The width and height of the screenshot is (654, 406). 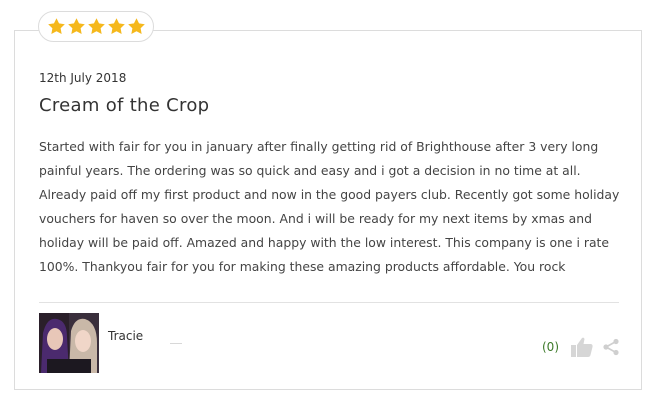 What do you see at coordinates (582, 347) in the screenshot?
I see `thumbs-up-icon` at bounding box center [582, 347].